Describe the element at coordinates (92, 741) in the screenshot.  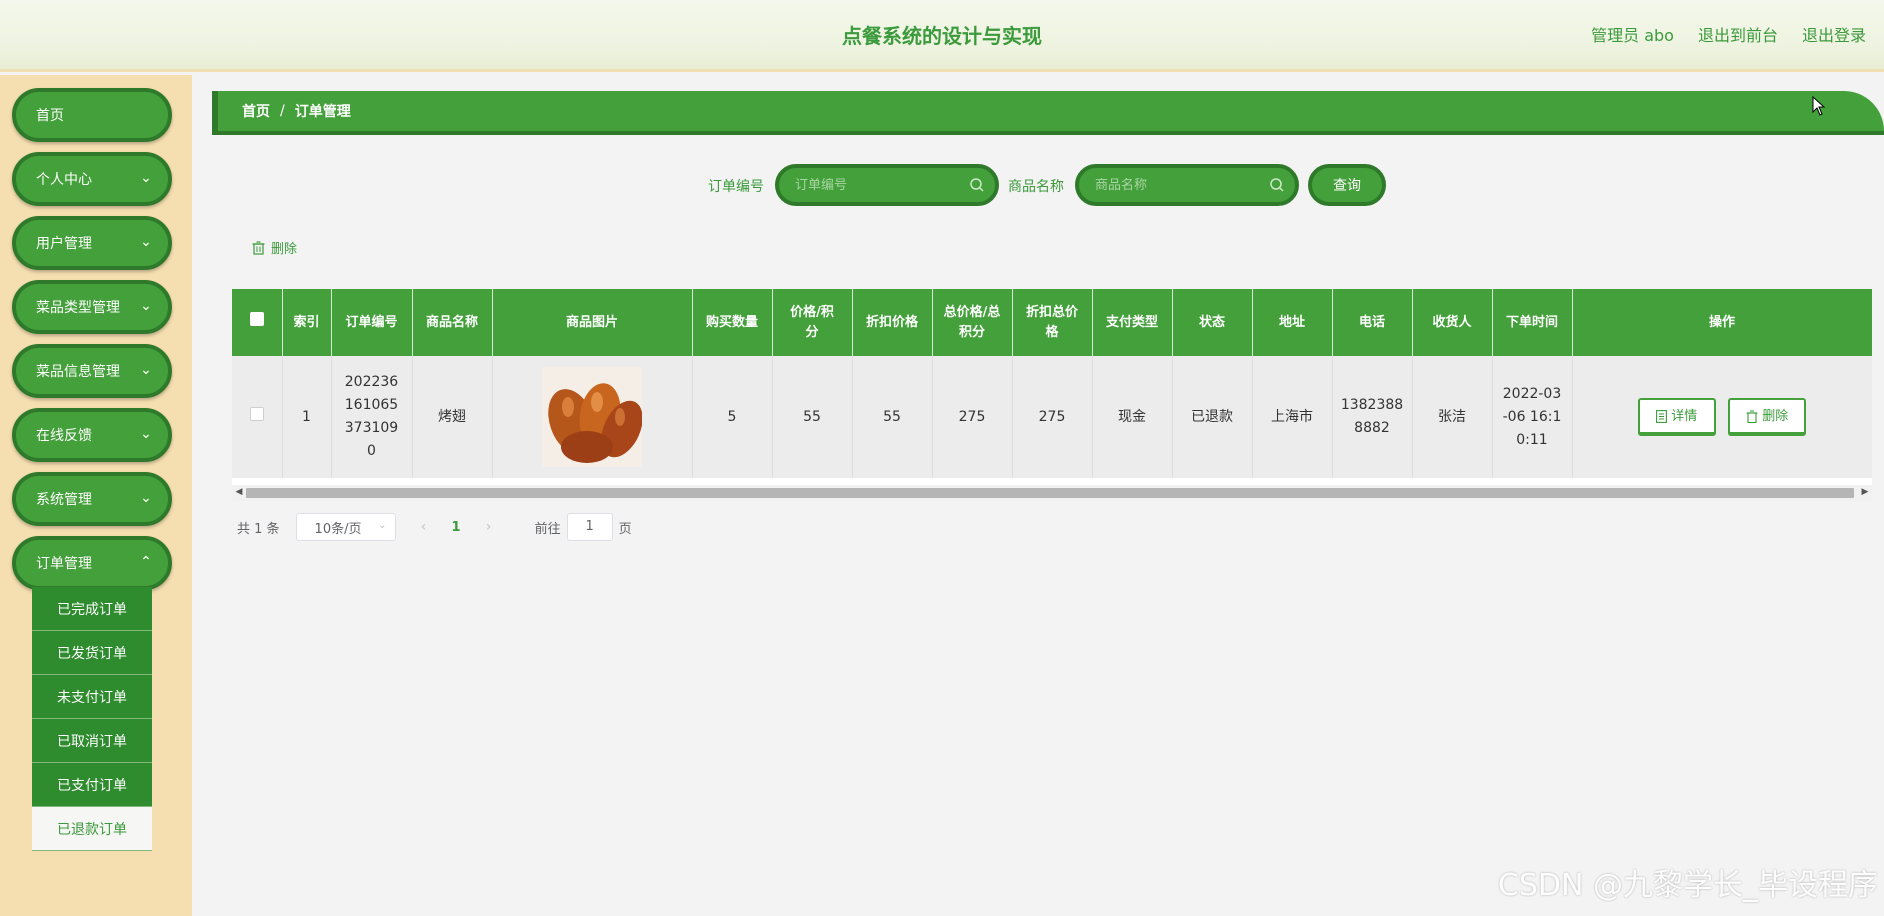
I see `submenu-item-cancelled-orders: 已取消订单` at that location.